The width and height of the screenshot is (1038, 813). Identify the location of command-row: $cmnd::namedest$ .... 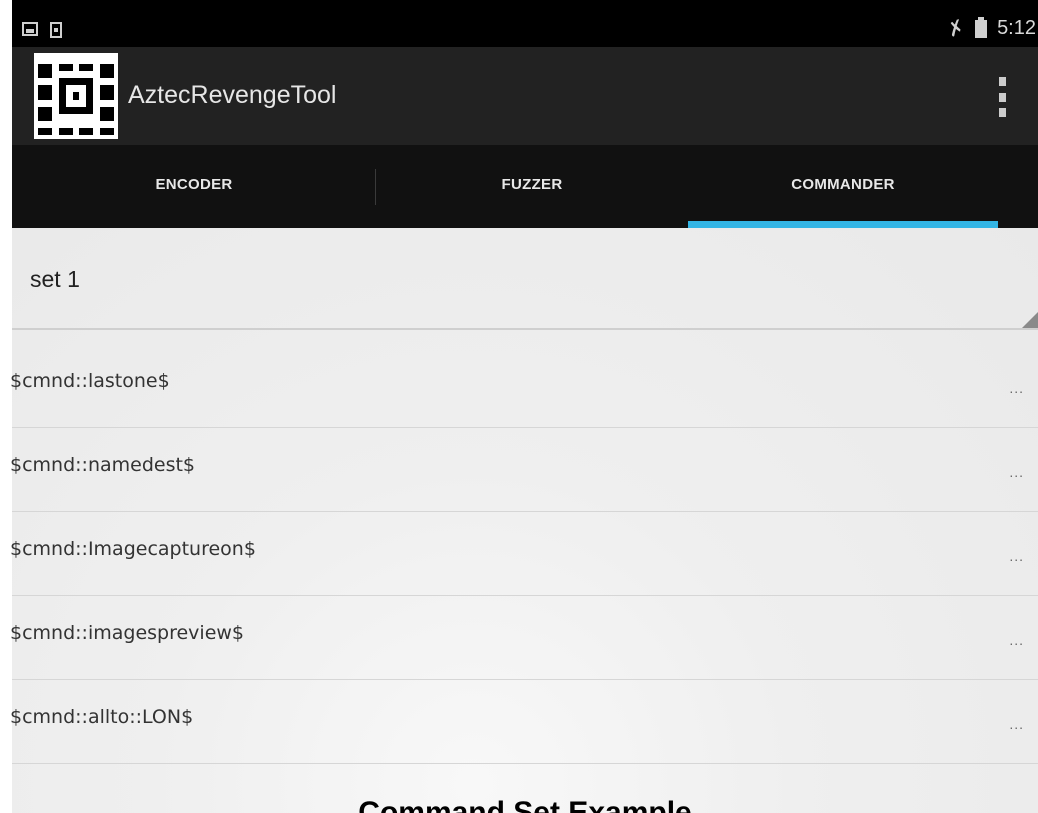
(524, 470).